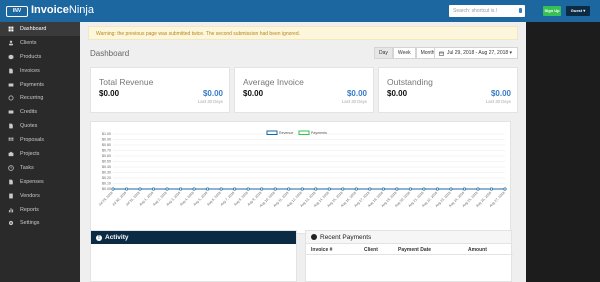 This screenshot has height=282, width=600. I want to click on sidebar-item-projects: Projects, so click(40, 154).